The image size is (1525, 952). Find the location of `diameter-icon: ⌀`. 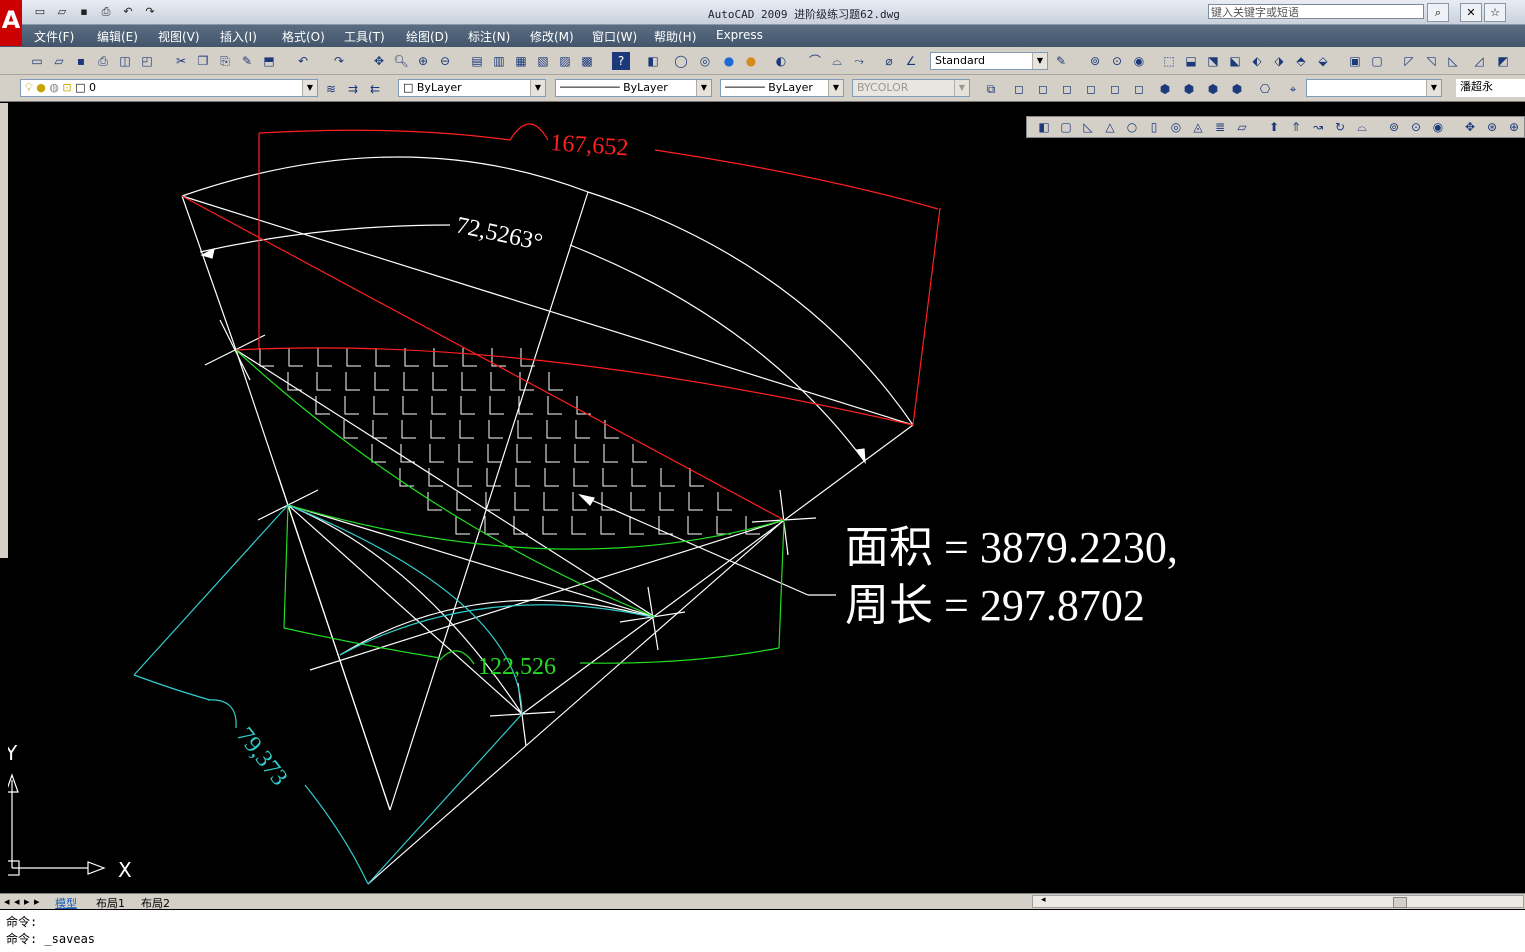

diameter-icon: ⌀ is located at coordinates (889, 61).